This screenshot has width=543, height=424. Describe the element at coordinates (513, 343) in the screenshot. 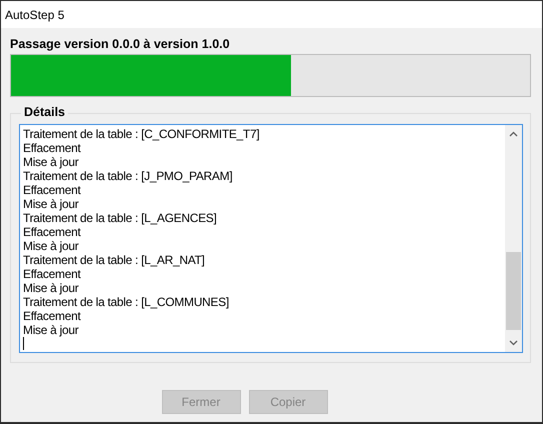

I see `scroll-down-icon` at that location.